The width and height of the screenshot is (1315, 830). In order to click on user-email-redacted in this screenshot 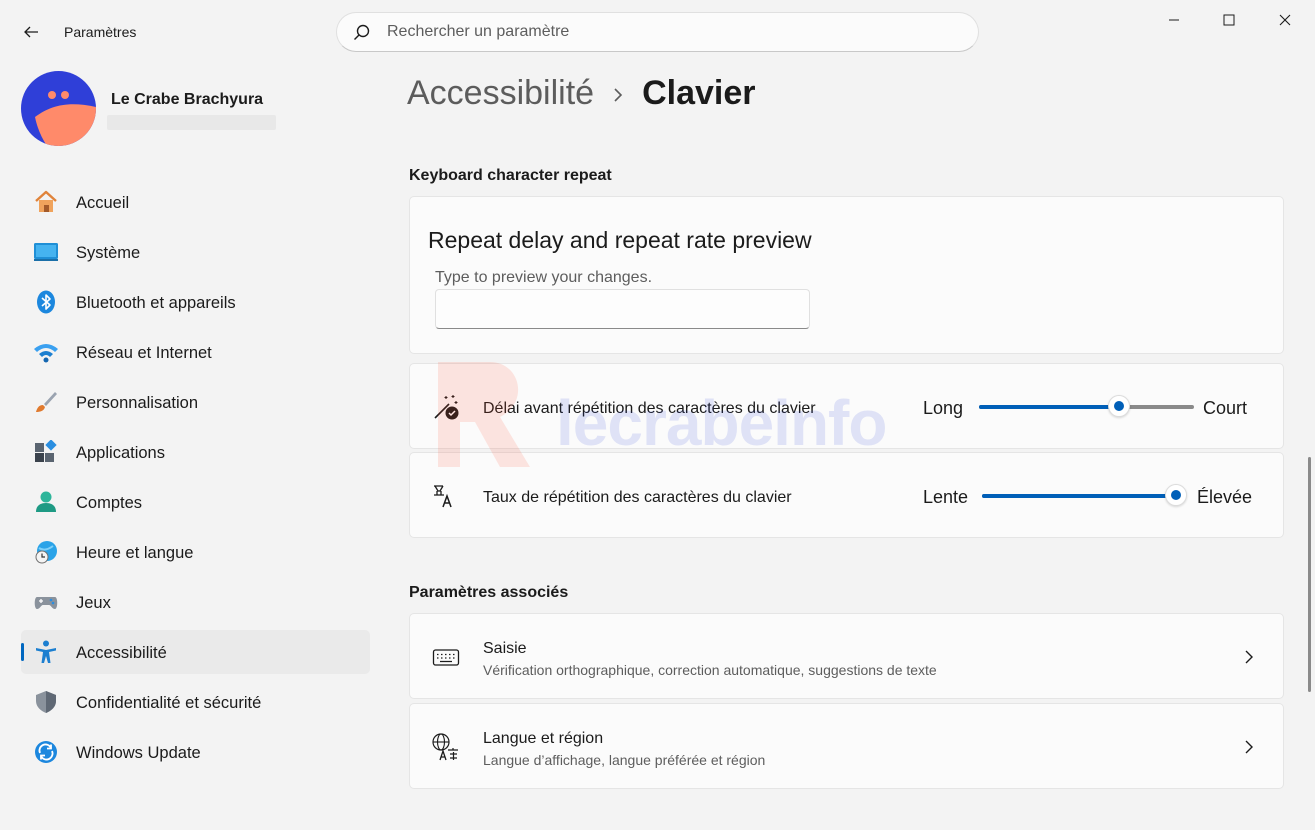, I will do `click(191, 122)`.